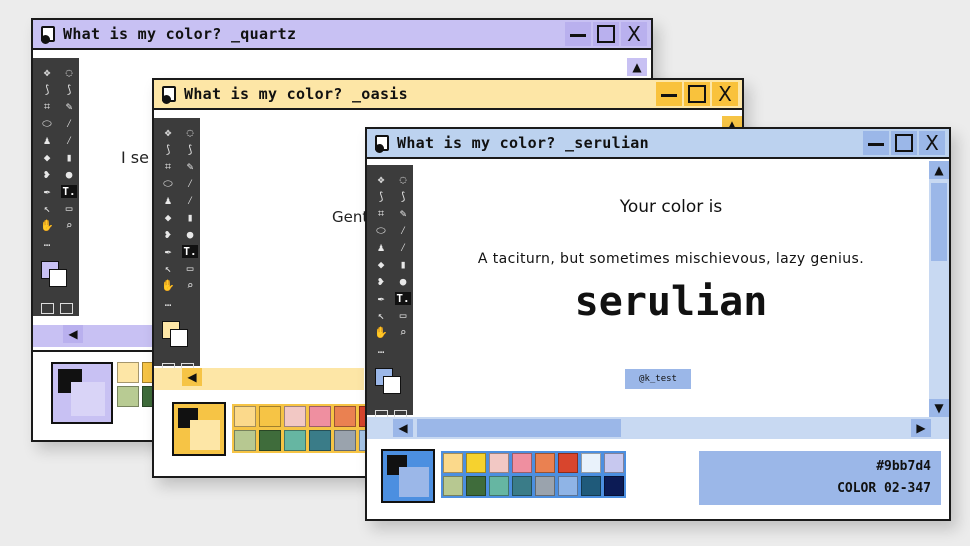 Image resolution: width=970 pixels, height=546 pixels. What do you see at coordinates (342, 35) in the screenshot?
I see `title-bar: What is my color? _quartz X` at bounding box center [342, 35].